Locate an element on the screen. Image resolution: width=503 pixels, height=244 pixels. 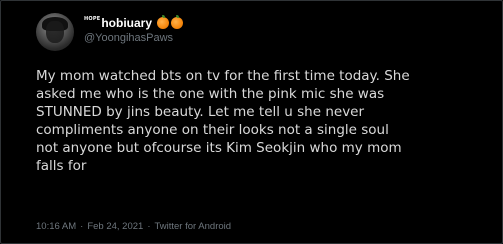
tweet-source: Twitter for Android is located at coordinates (192, 226).